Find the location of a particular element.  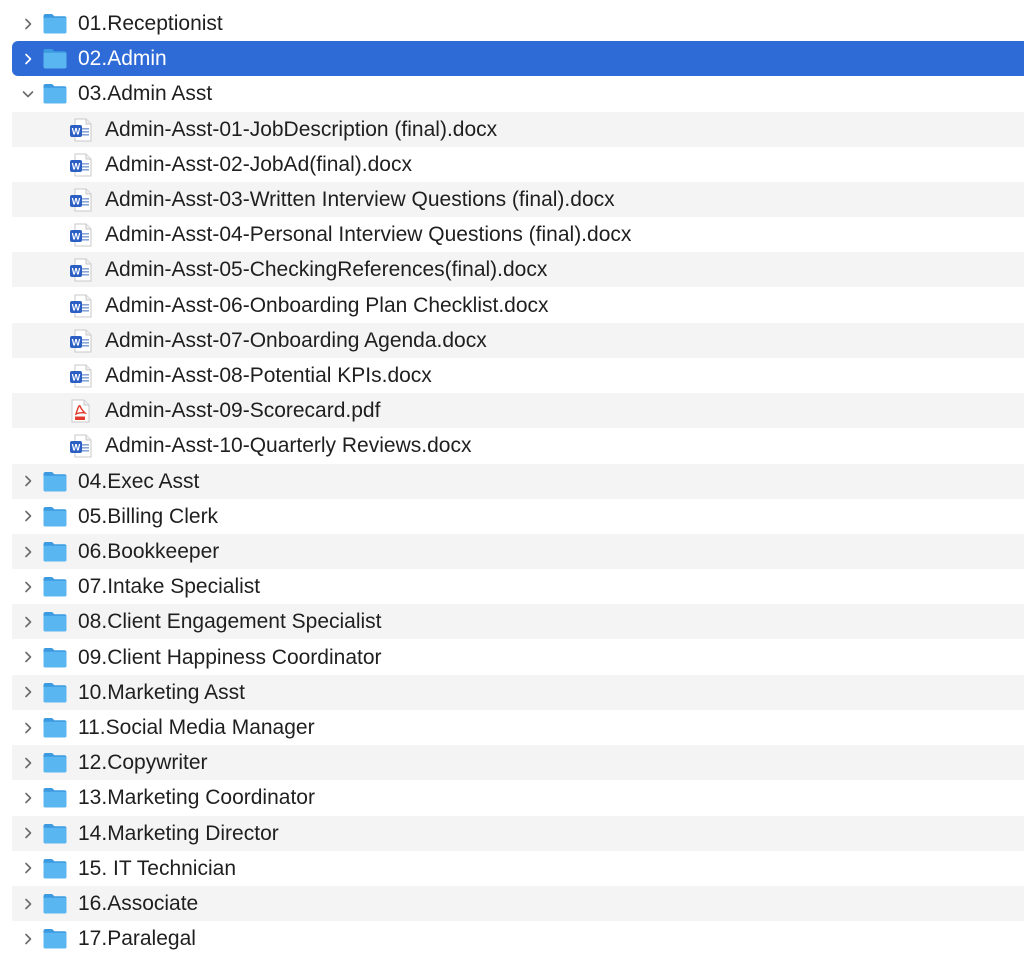

folder-row: 09.Client Happiness Coordinator is located at coordinates (518, 657).